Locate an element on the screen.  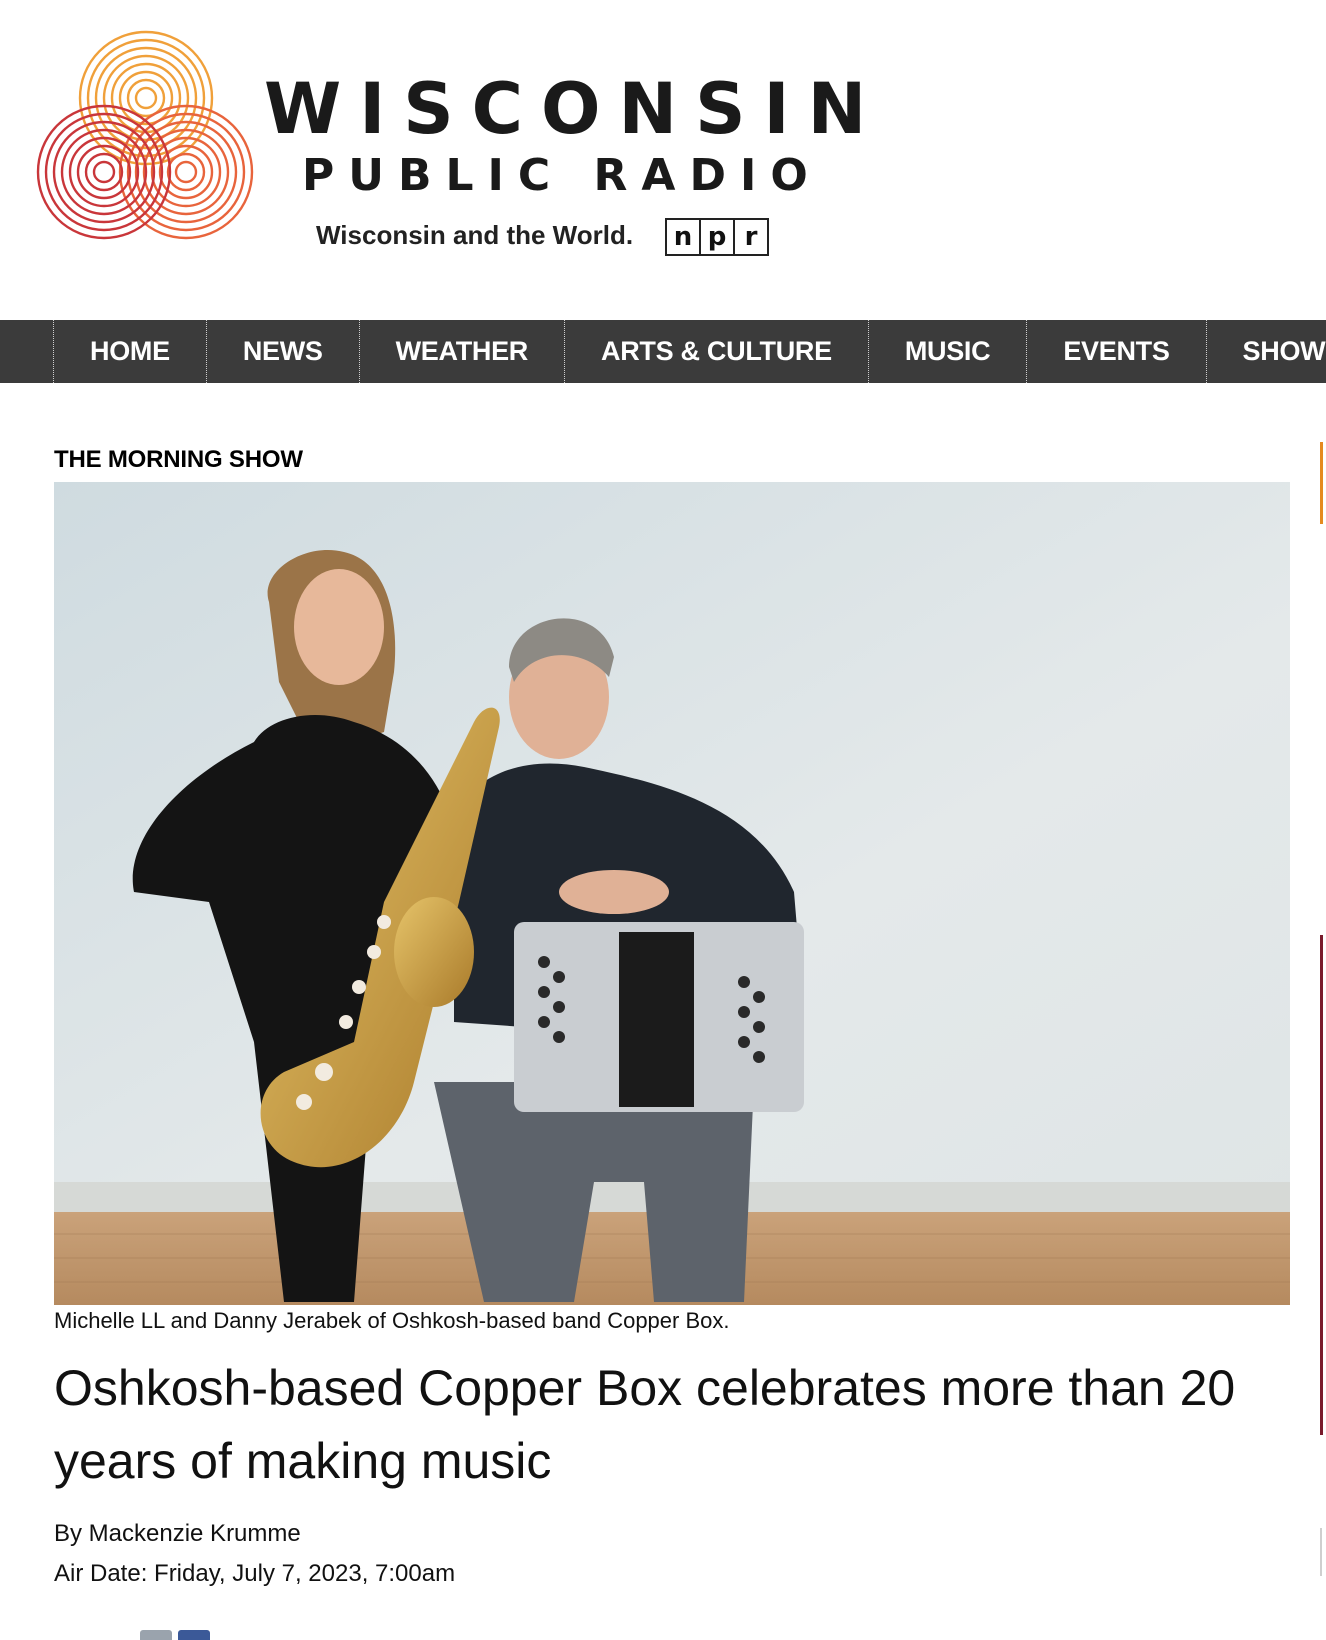
nav-item-news: NEWS is located at coordinates (283, 351).